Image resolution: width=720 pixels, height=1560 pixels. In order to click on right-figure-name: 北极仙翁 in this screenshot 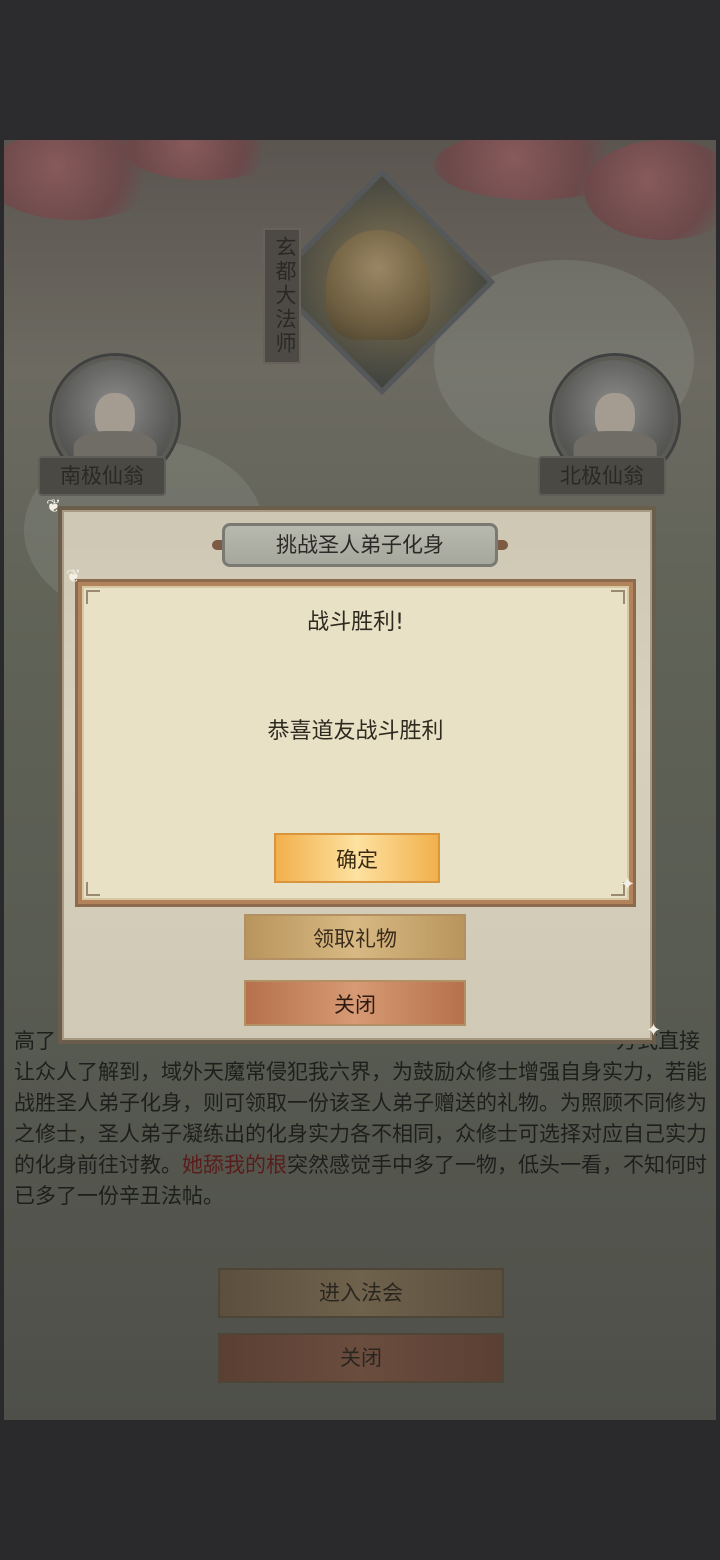, I will do `click(602, 476)`.